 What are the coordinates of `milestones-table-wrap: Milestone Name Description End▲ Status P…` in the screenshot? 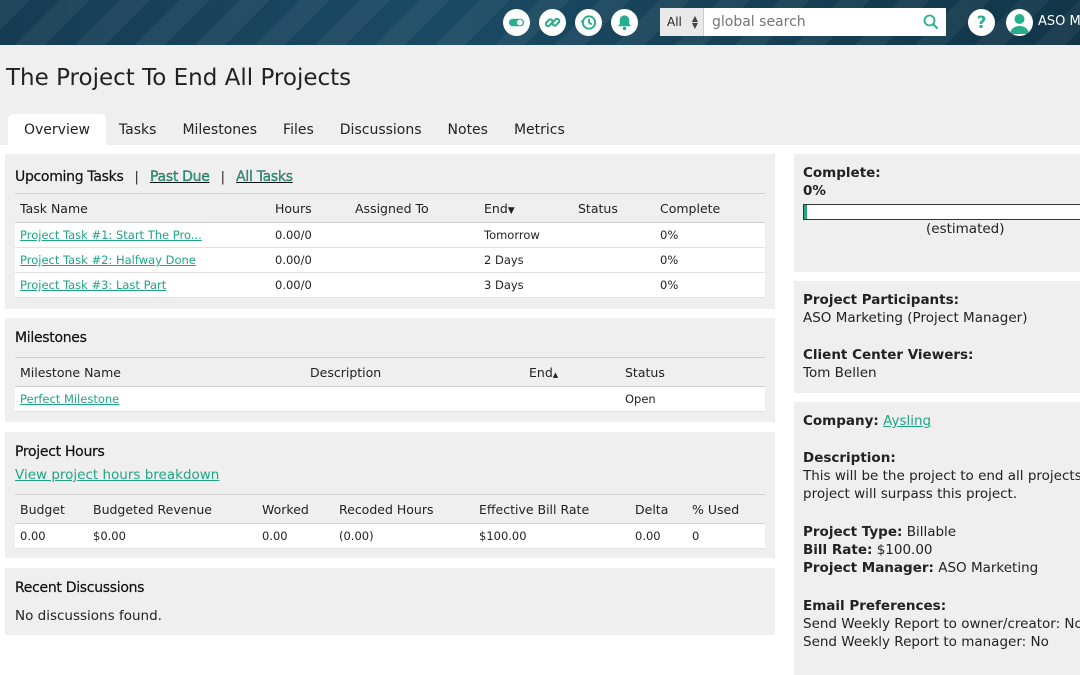 It's located at (390, 384).